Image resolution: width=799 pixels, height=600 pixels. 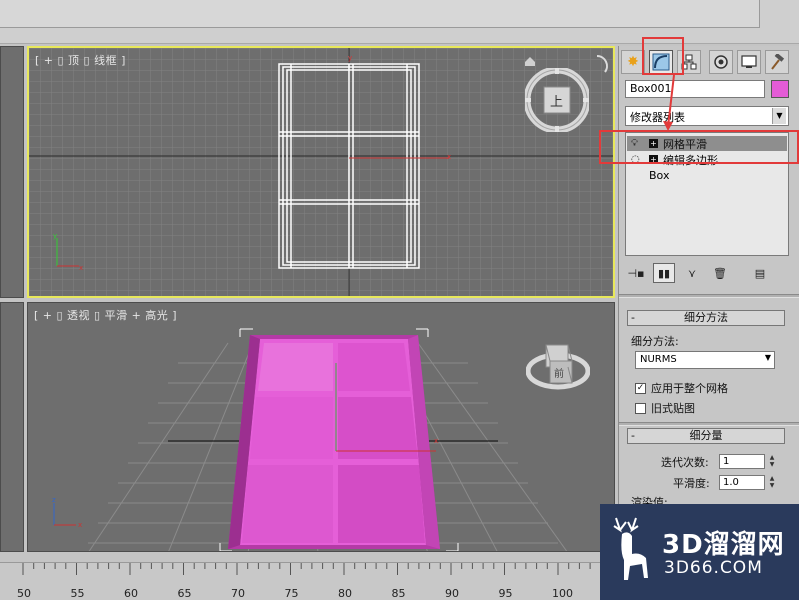 I want to click on show-end-result-icon: ▮▮, so click(x=664, y=273).